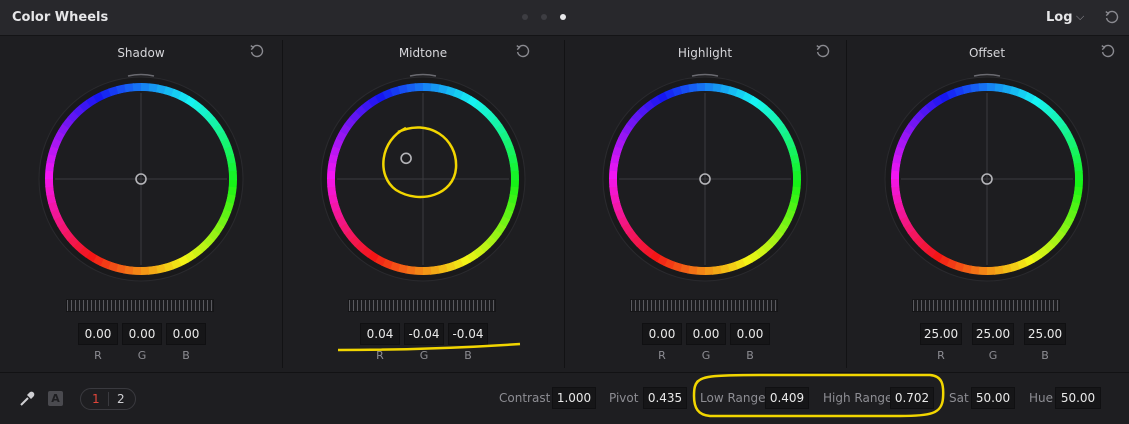  Describe the element at coordinates (468, 334) in the screenshot. I see `value-field-b: -0.04` at that location.